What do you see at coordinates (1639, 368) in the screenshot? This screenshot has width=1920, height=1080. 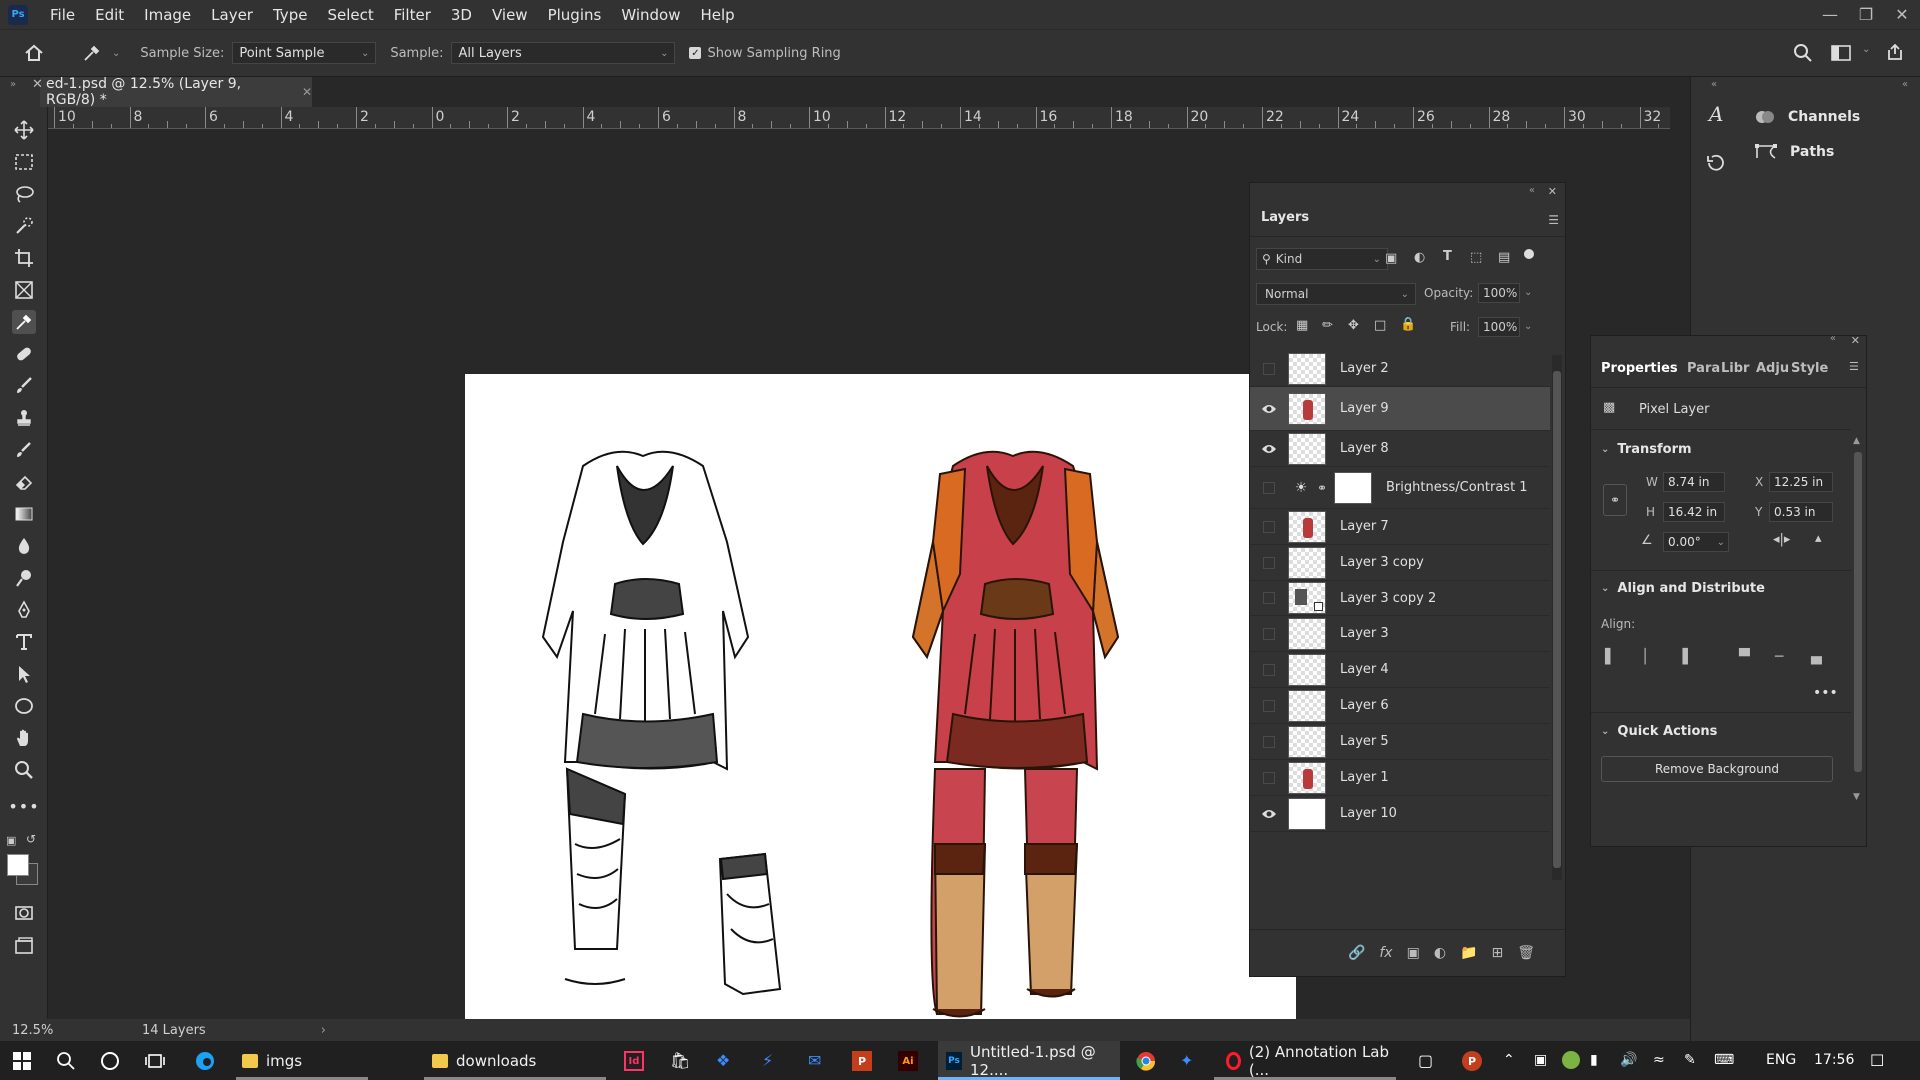 I see `tab-properties: Properties` at bounding box center [1639, 368].